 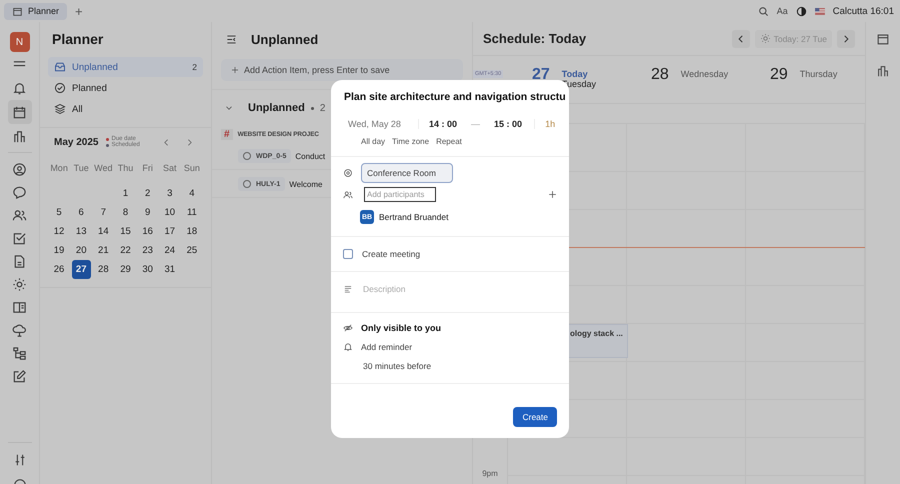 What do you see at coordinates (763, 11) in the screenshot?
I see `search-icon` at bounding box center [763, 11].